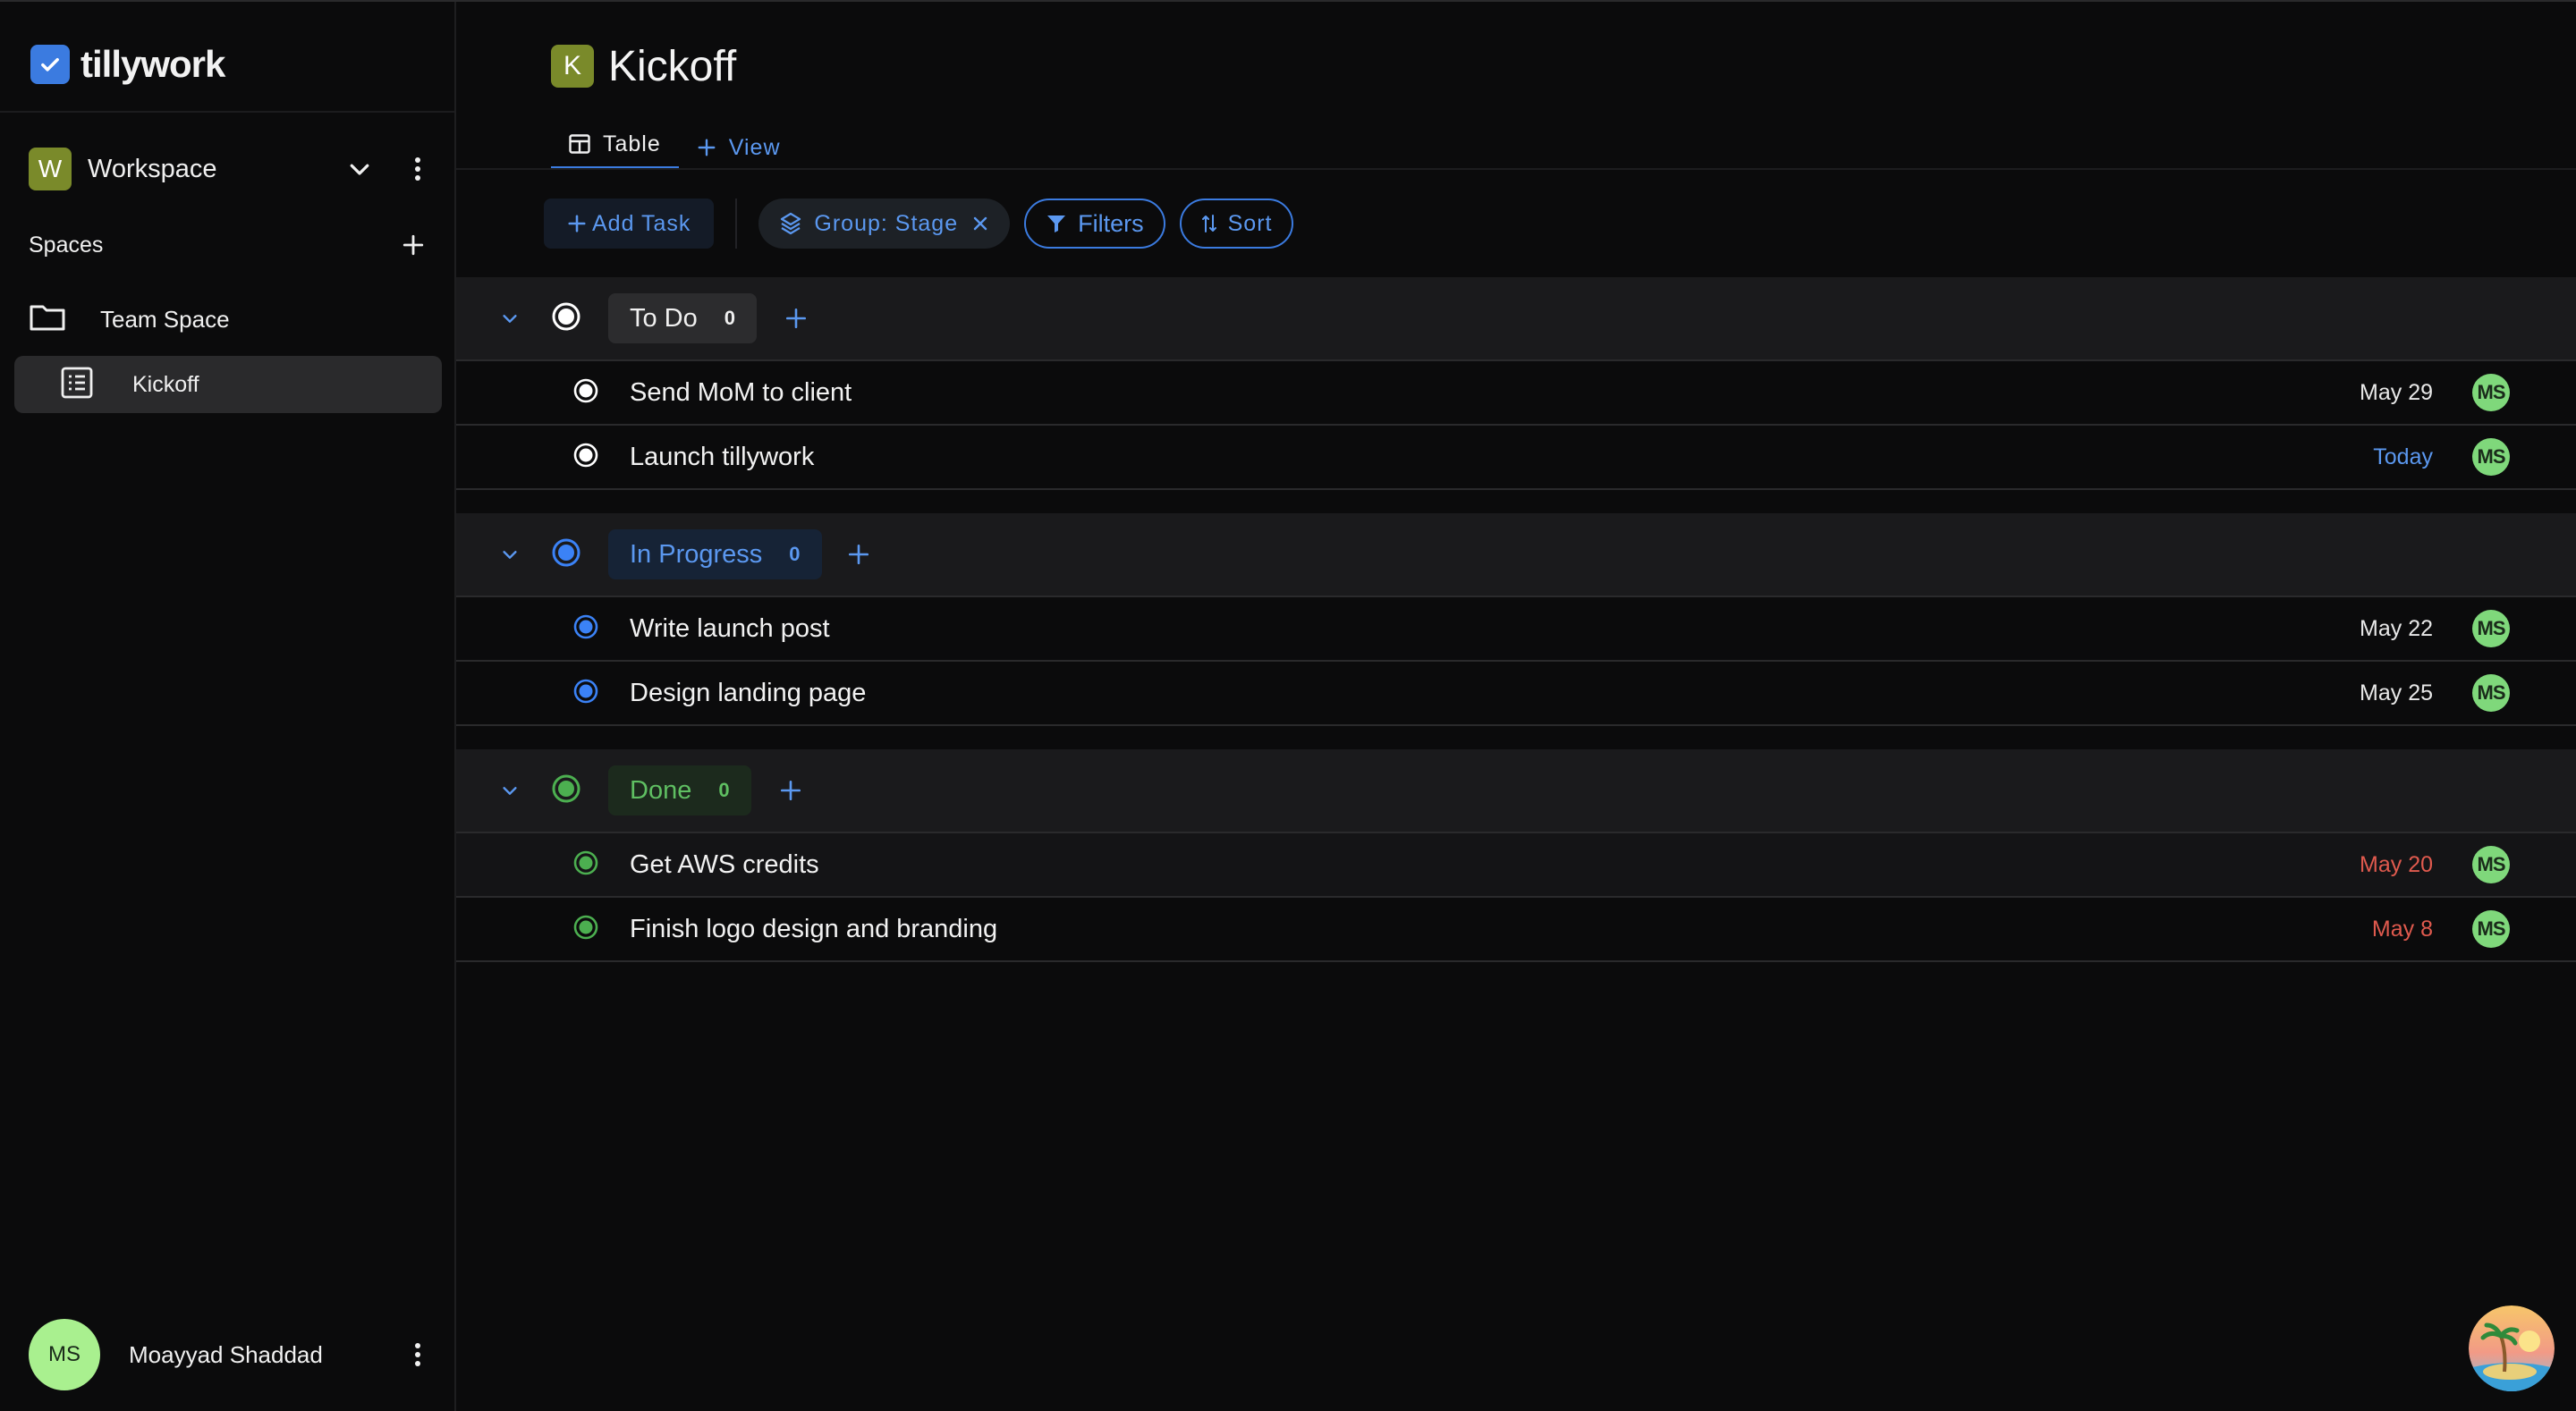 The width and height of the screenshot is (2576, 1411). I want to click on task-due-date: May 25, so click(2396, 693).